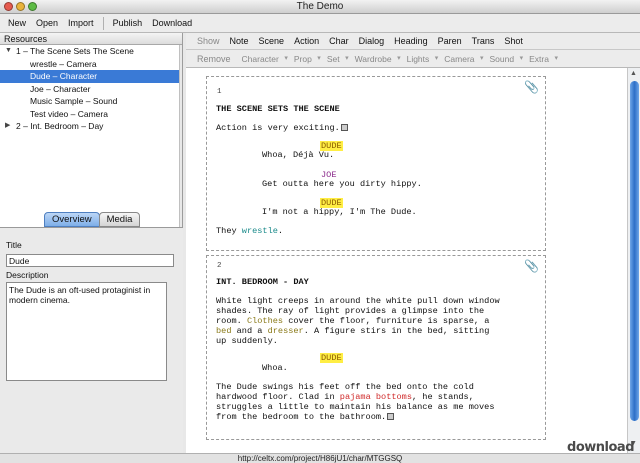  What do you see at coordinates (239, 41) in the screenshot?
I see `note-button: Note` at bounding box center [239, 41].